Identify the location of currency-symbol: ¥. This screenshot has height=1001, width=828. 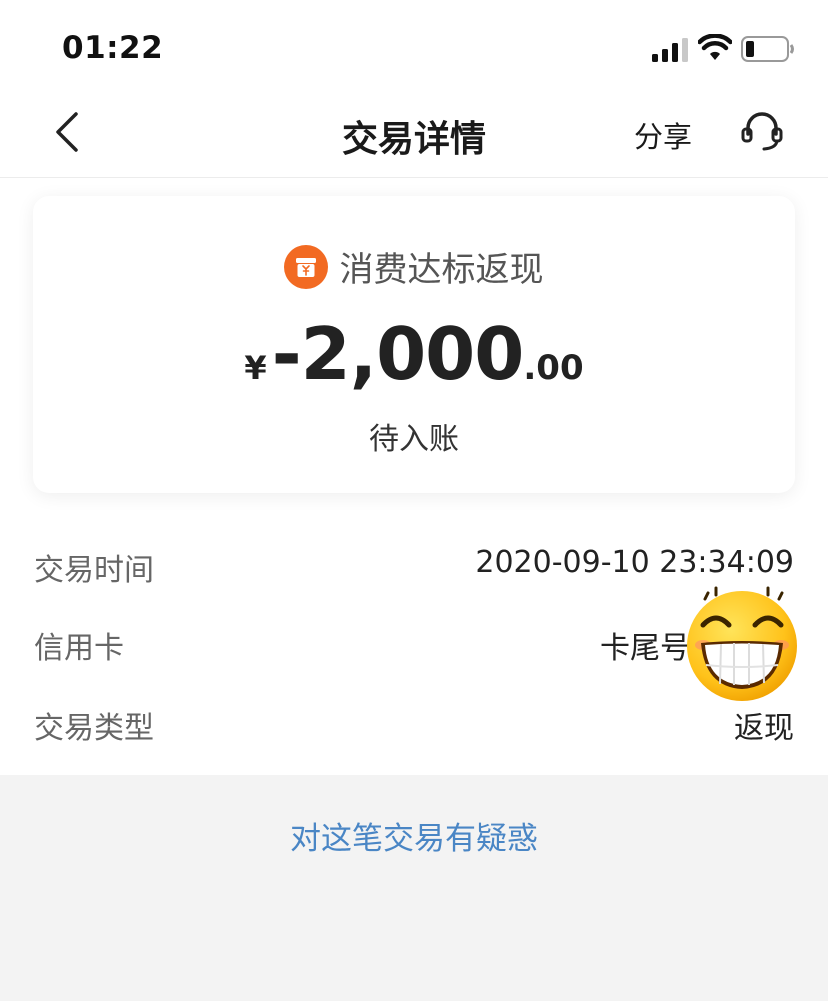
(255, 368).